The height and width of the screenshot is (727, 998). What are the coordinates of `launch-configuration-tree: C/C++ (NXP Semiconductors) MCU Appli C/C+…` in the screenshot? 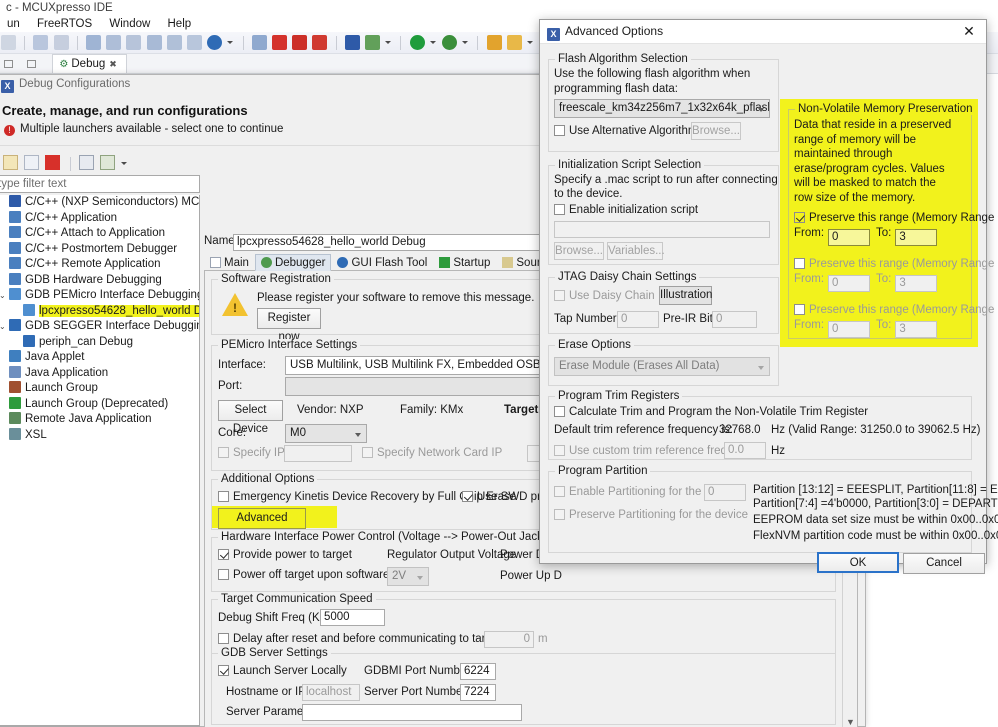 It's located at (100, 460).